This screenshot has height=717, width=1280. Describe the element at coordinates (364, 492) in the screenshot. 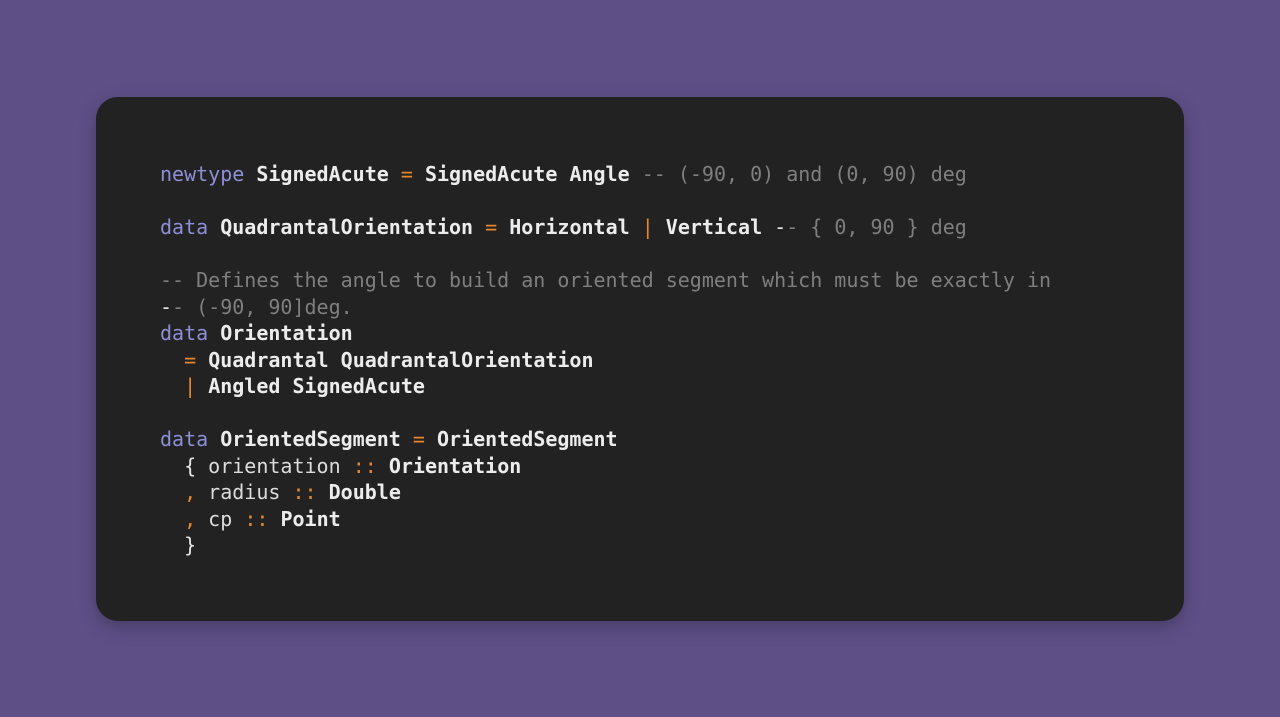

I see `type-token: Double` at that location.